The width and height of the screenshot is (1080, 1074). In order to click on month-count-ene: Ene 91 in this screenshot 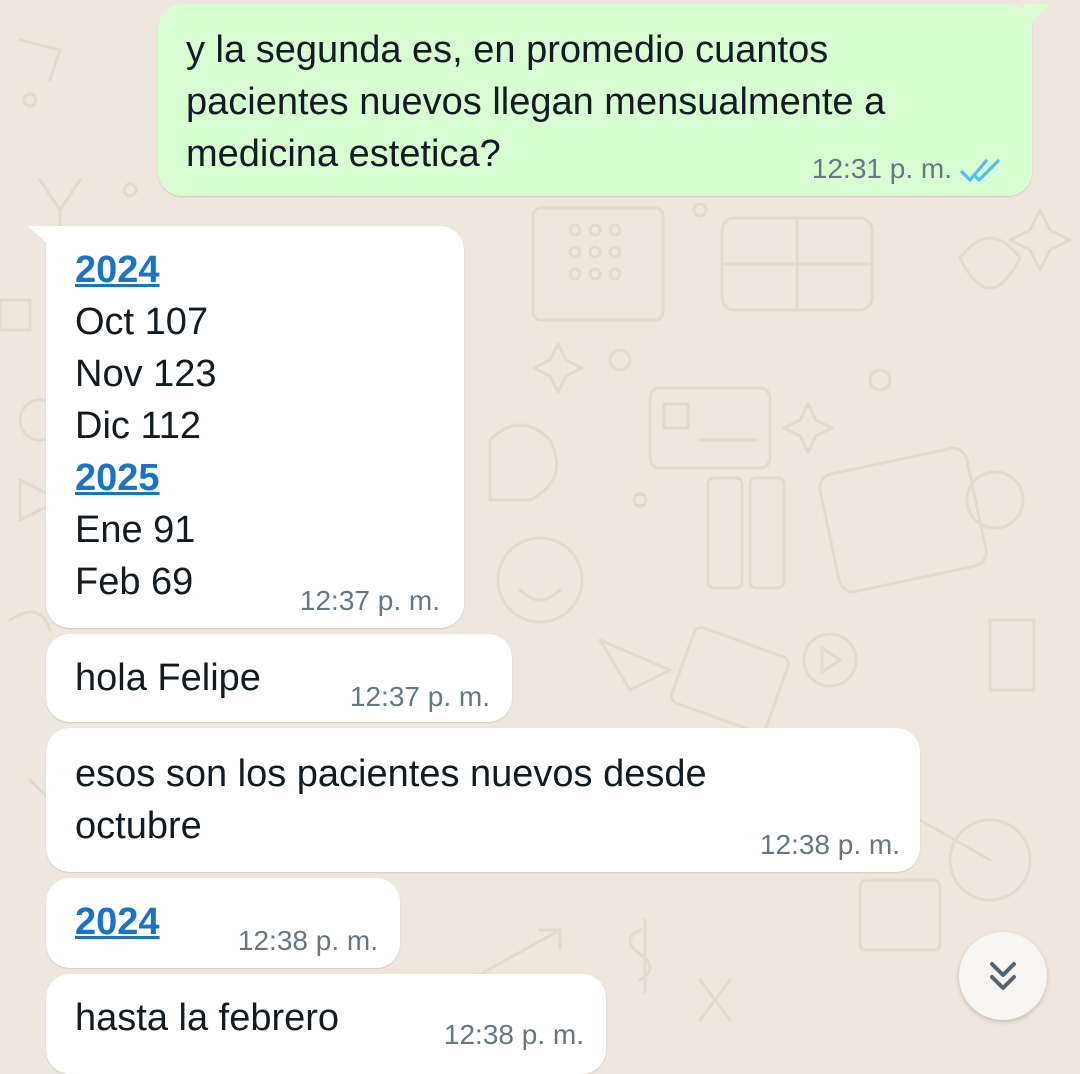, I will do `click(135, 530)`.